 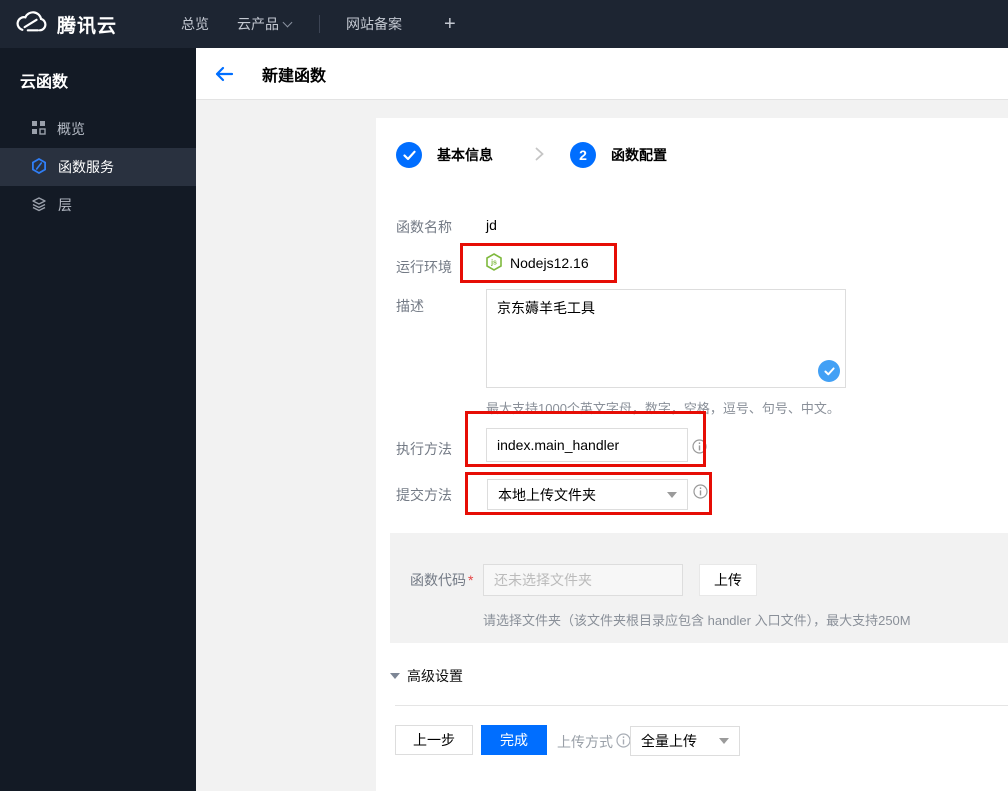 What do you see at coordinates (409, 155) in the screenshot?
I see `step1-check-icon` at bounding box center [409, 155].